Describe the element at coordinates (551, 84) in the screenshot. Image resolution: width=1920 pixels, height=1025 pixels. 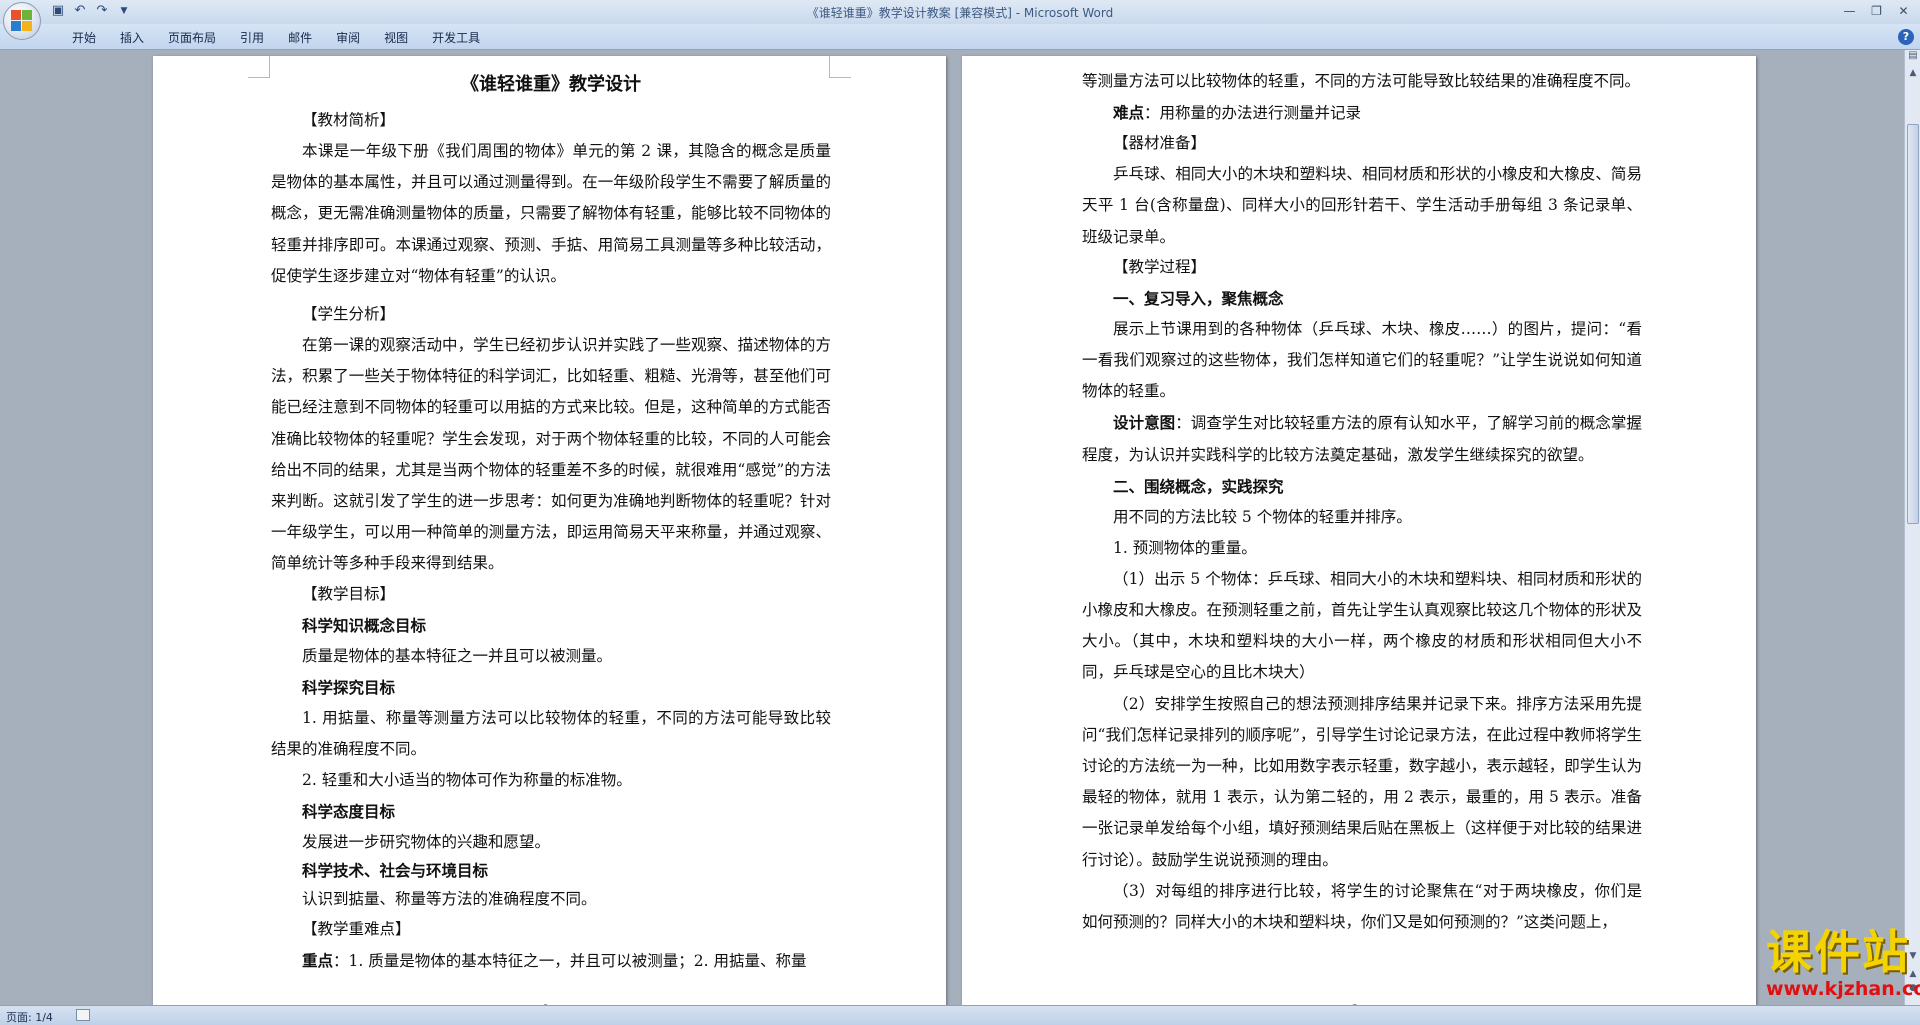
I see `document-title: 《谁轻谁重》教学设计` at that location.